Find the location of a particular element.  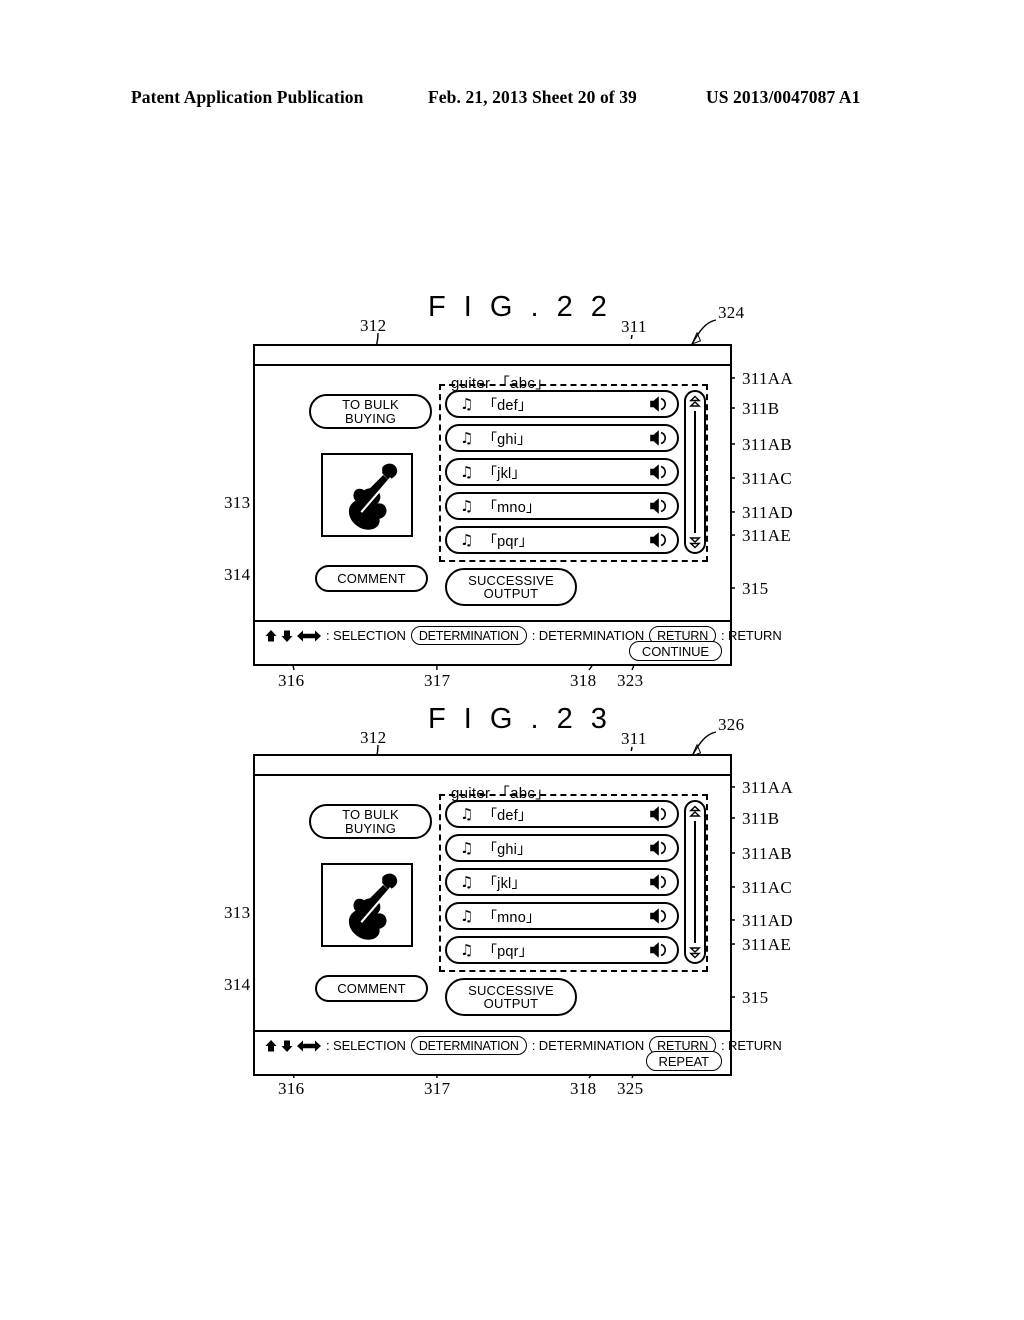

ref-318-fig23: 318 is located at coordinates (583, 1088).